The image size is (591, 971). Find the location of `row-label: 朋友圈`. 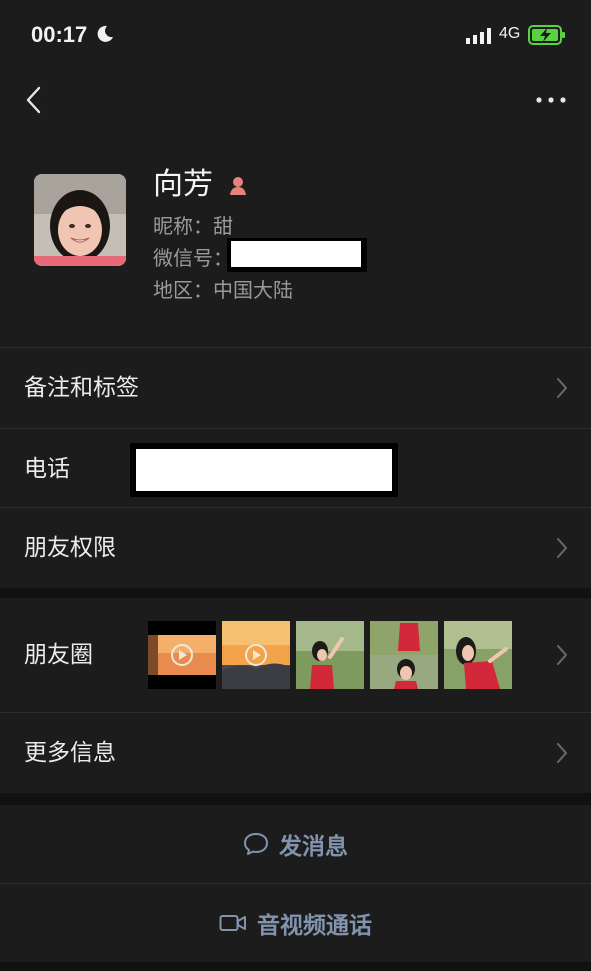

row-label: 朋友圈 is located at coordinates (58, 655).